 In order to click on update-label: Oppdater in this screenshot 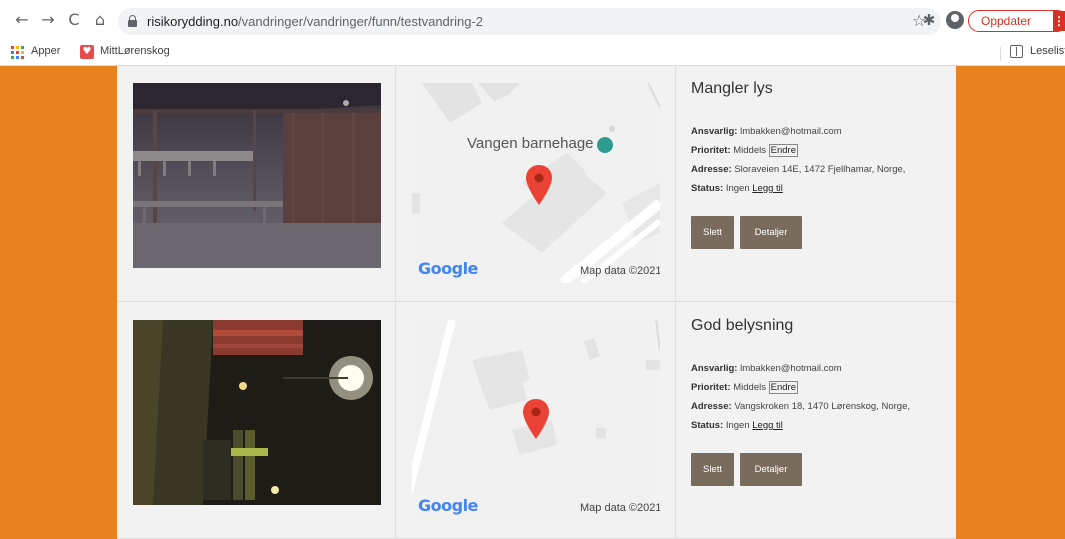, I will do `click(1006, 21)`.